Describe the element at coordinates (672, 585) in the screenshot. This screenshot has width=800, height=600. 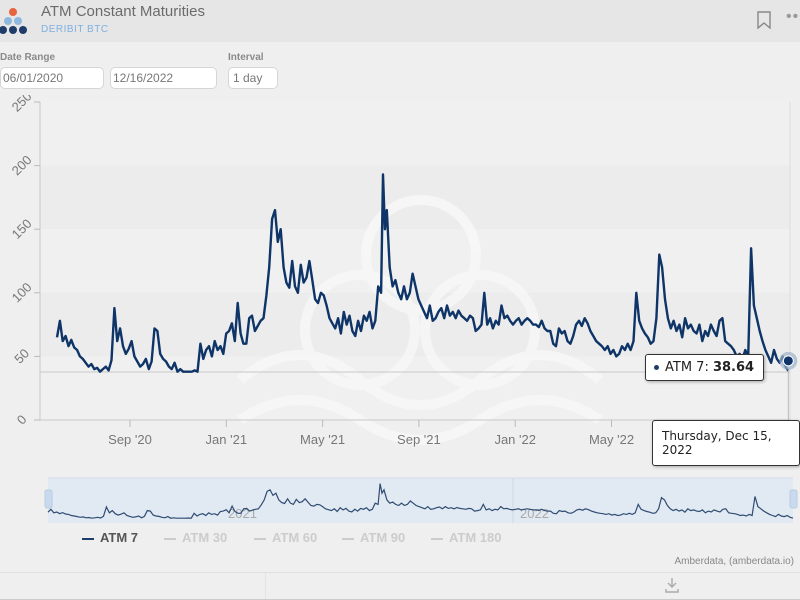
I see `download-icon` at that location.